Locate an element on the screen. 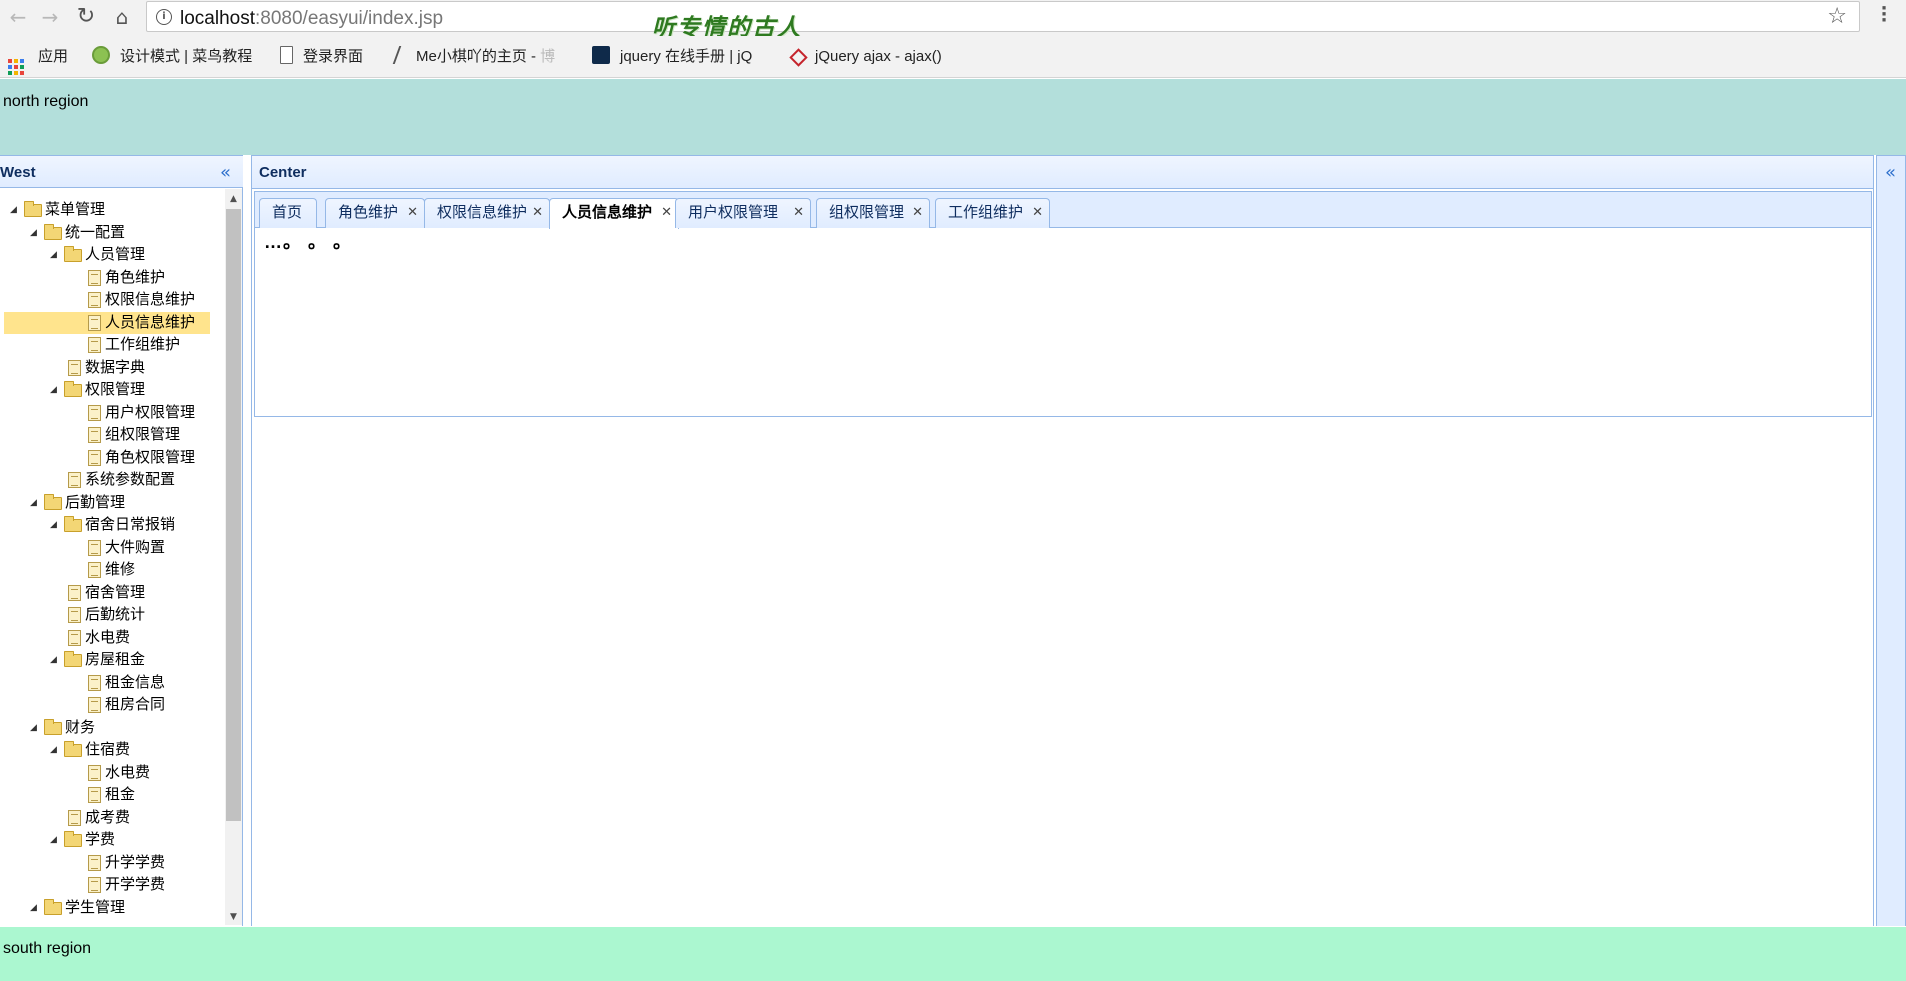 The height and width of the screenshot is (981, 1906). tree-node-label: 人员信息维护 is located at coordinates (150, 322).